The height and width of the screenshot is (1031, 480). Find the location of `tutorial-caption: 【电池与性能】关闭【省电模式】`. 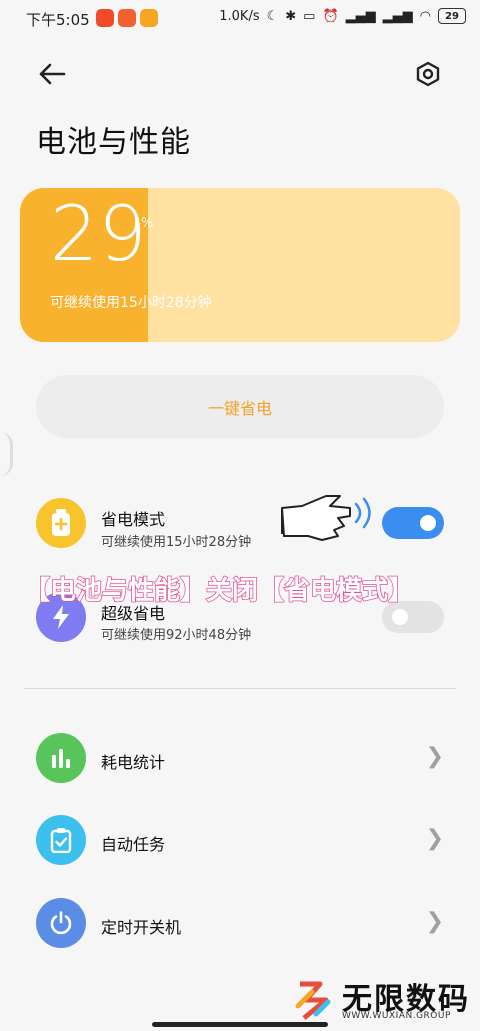

tutorial-caption: 【电池与性能】关闭【省电模式】 is located at coordinates (219, 591).